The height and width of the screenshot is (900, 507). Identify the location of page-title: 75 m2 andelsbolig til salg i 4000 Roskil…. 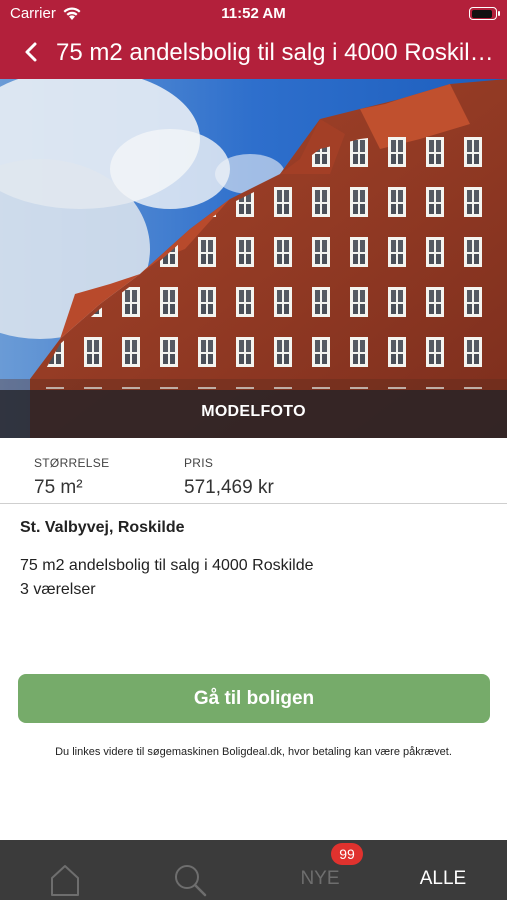
(276, 52).